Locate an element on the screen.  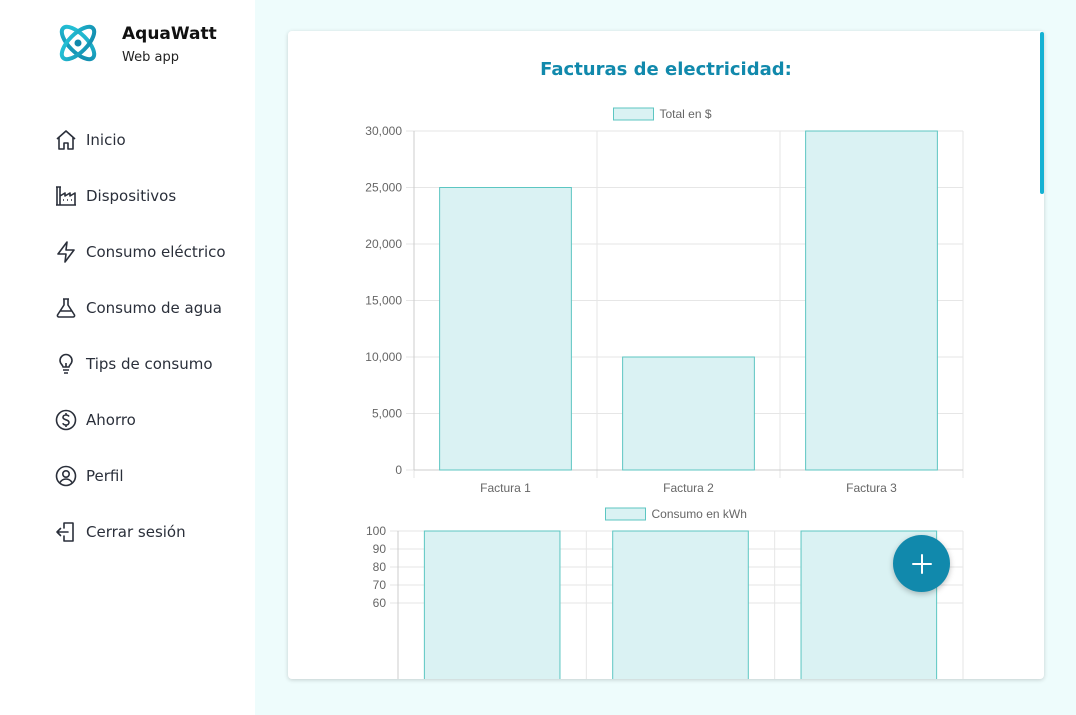
home-icon is located at coordinates (66, 140).